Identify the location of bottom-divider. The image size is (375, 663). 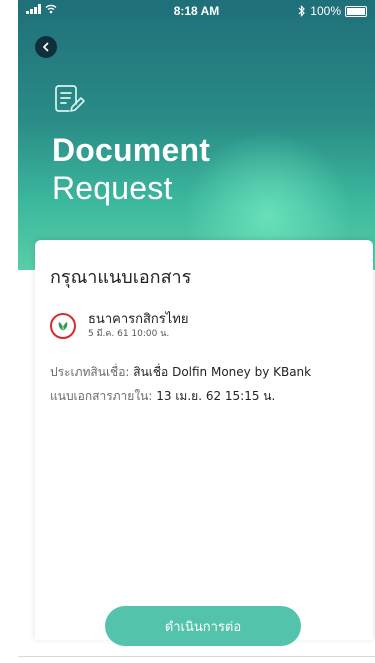
(196, 656).